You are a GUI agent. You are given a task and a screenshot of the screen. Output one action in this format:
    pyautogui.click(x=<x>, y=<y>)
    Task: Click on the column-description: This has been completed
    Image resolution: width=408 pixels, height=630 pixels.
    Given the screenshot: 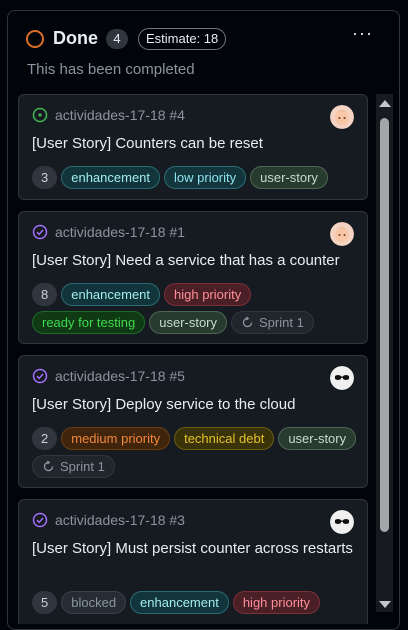 What is the action you would take?
    pyautogui.click(x=111, y=69)
    